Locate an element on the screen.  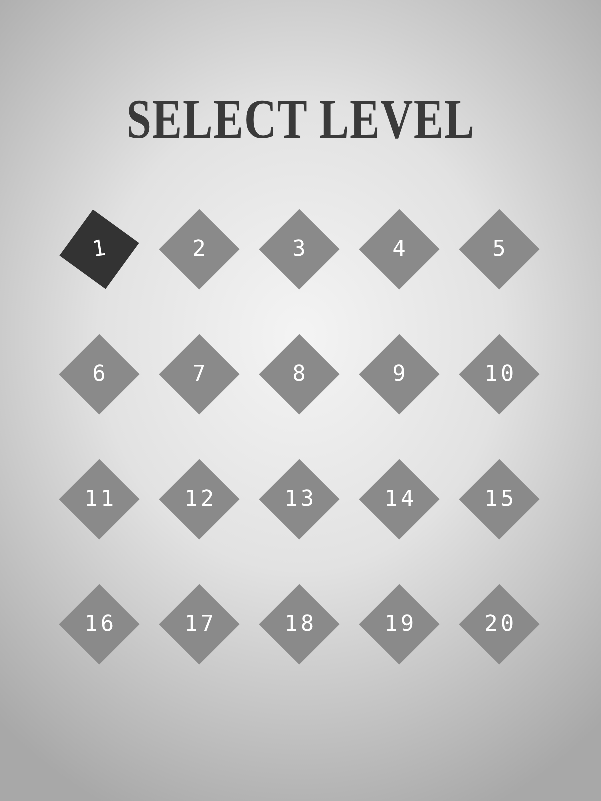
level-button: 20 is located at coordinates (499, 624).